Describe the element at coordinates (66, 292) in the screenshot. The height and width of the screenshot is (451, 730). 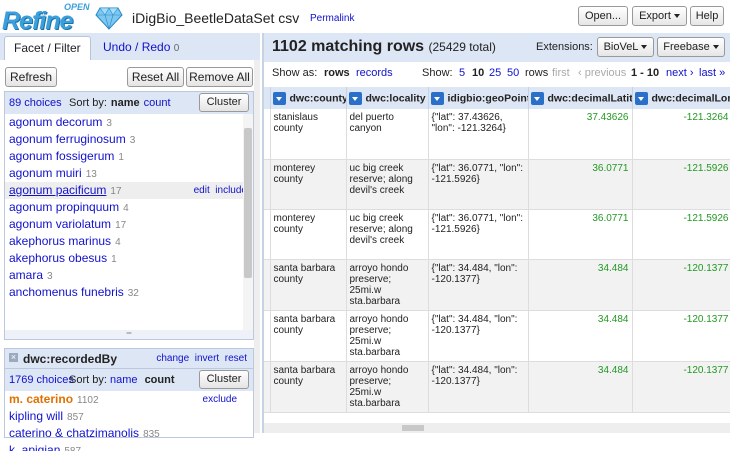
I see `choice-label: anchomenus funebris` at that location.